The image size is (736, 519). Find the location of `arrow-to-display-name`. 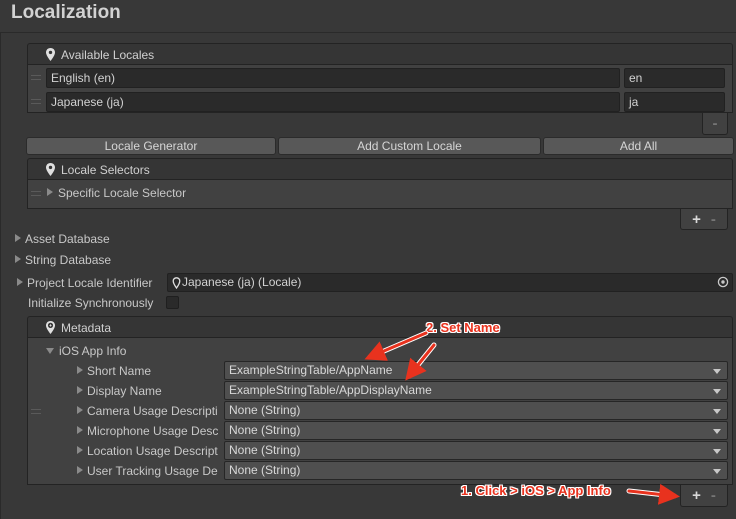

arrow-to-display-name is located at coordinates (420, 362).